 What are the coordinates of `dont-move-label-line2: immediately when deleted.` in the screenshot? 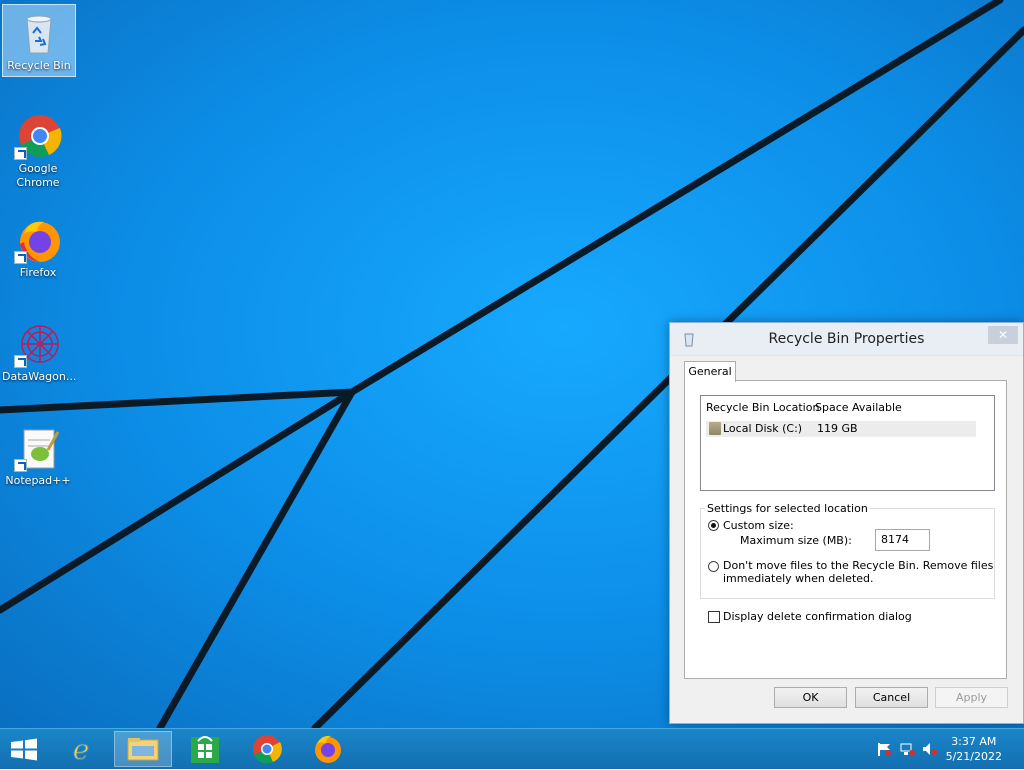 It's located at (798, 578).